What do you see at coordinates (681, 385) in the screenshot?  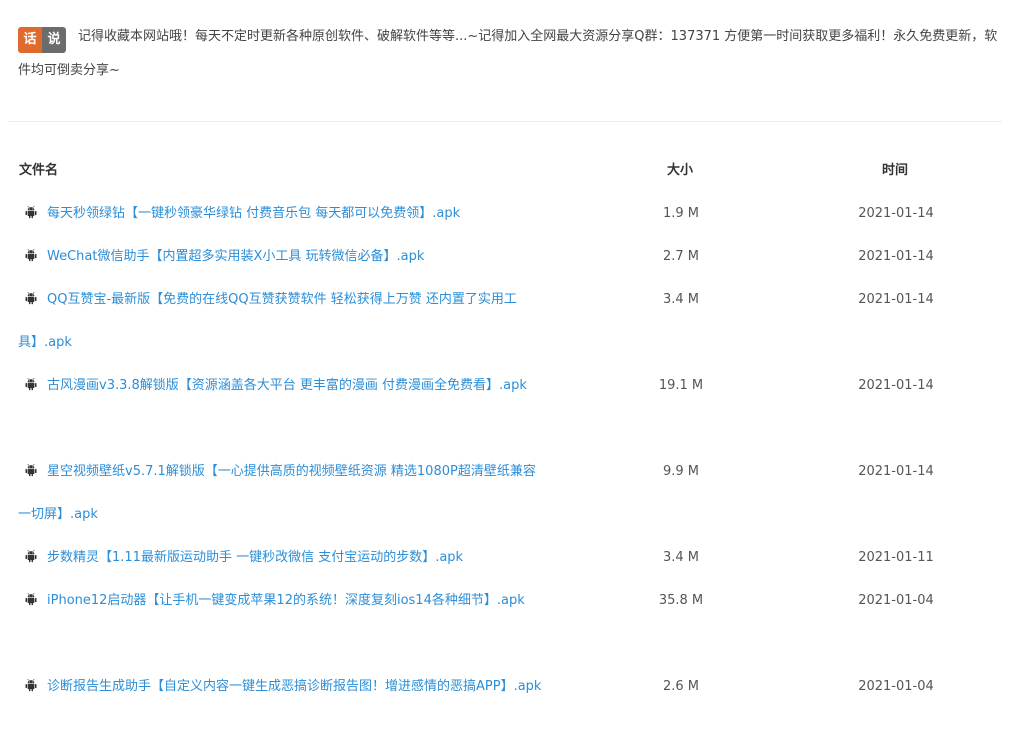 I see `file-size: 19.1 M` at bounding box center [681, 385].